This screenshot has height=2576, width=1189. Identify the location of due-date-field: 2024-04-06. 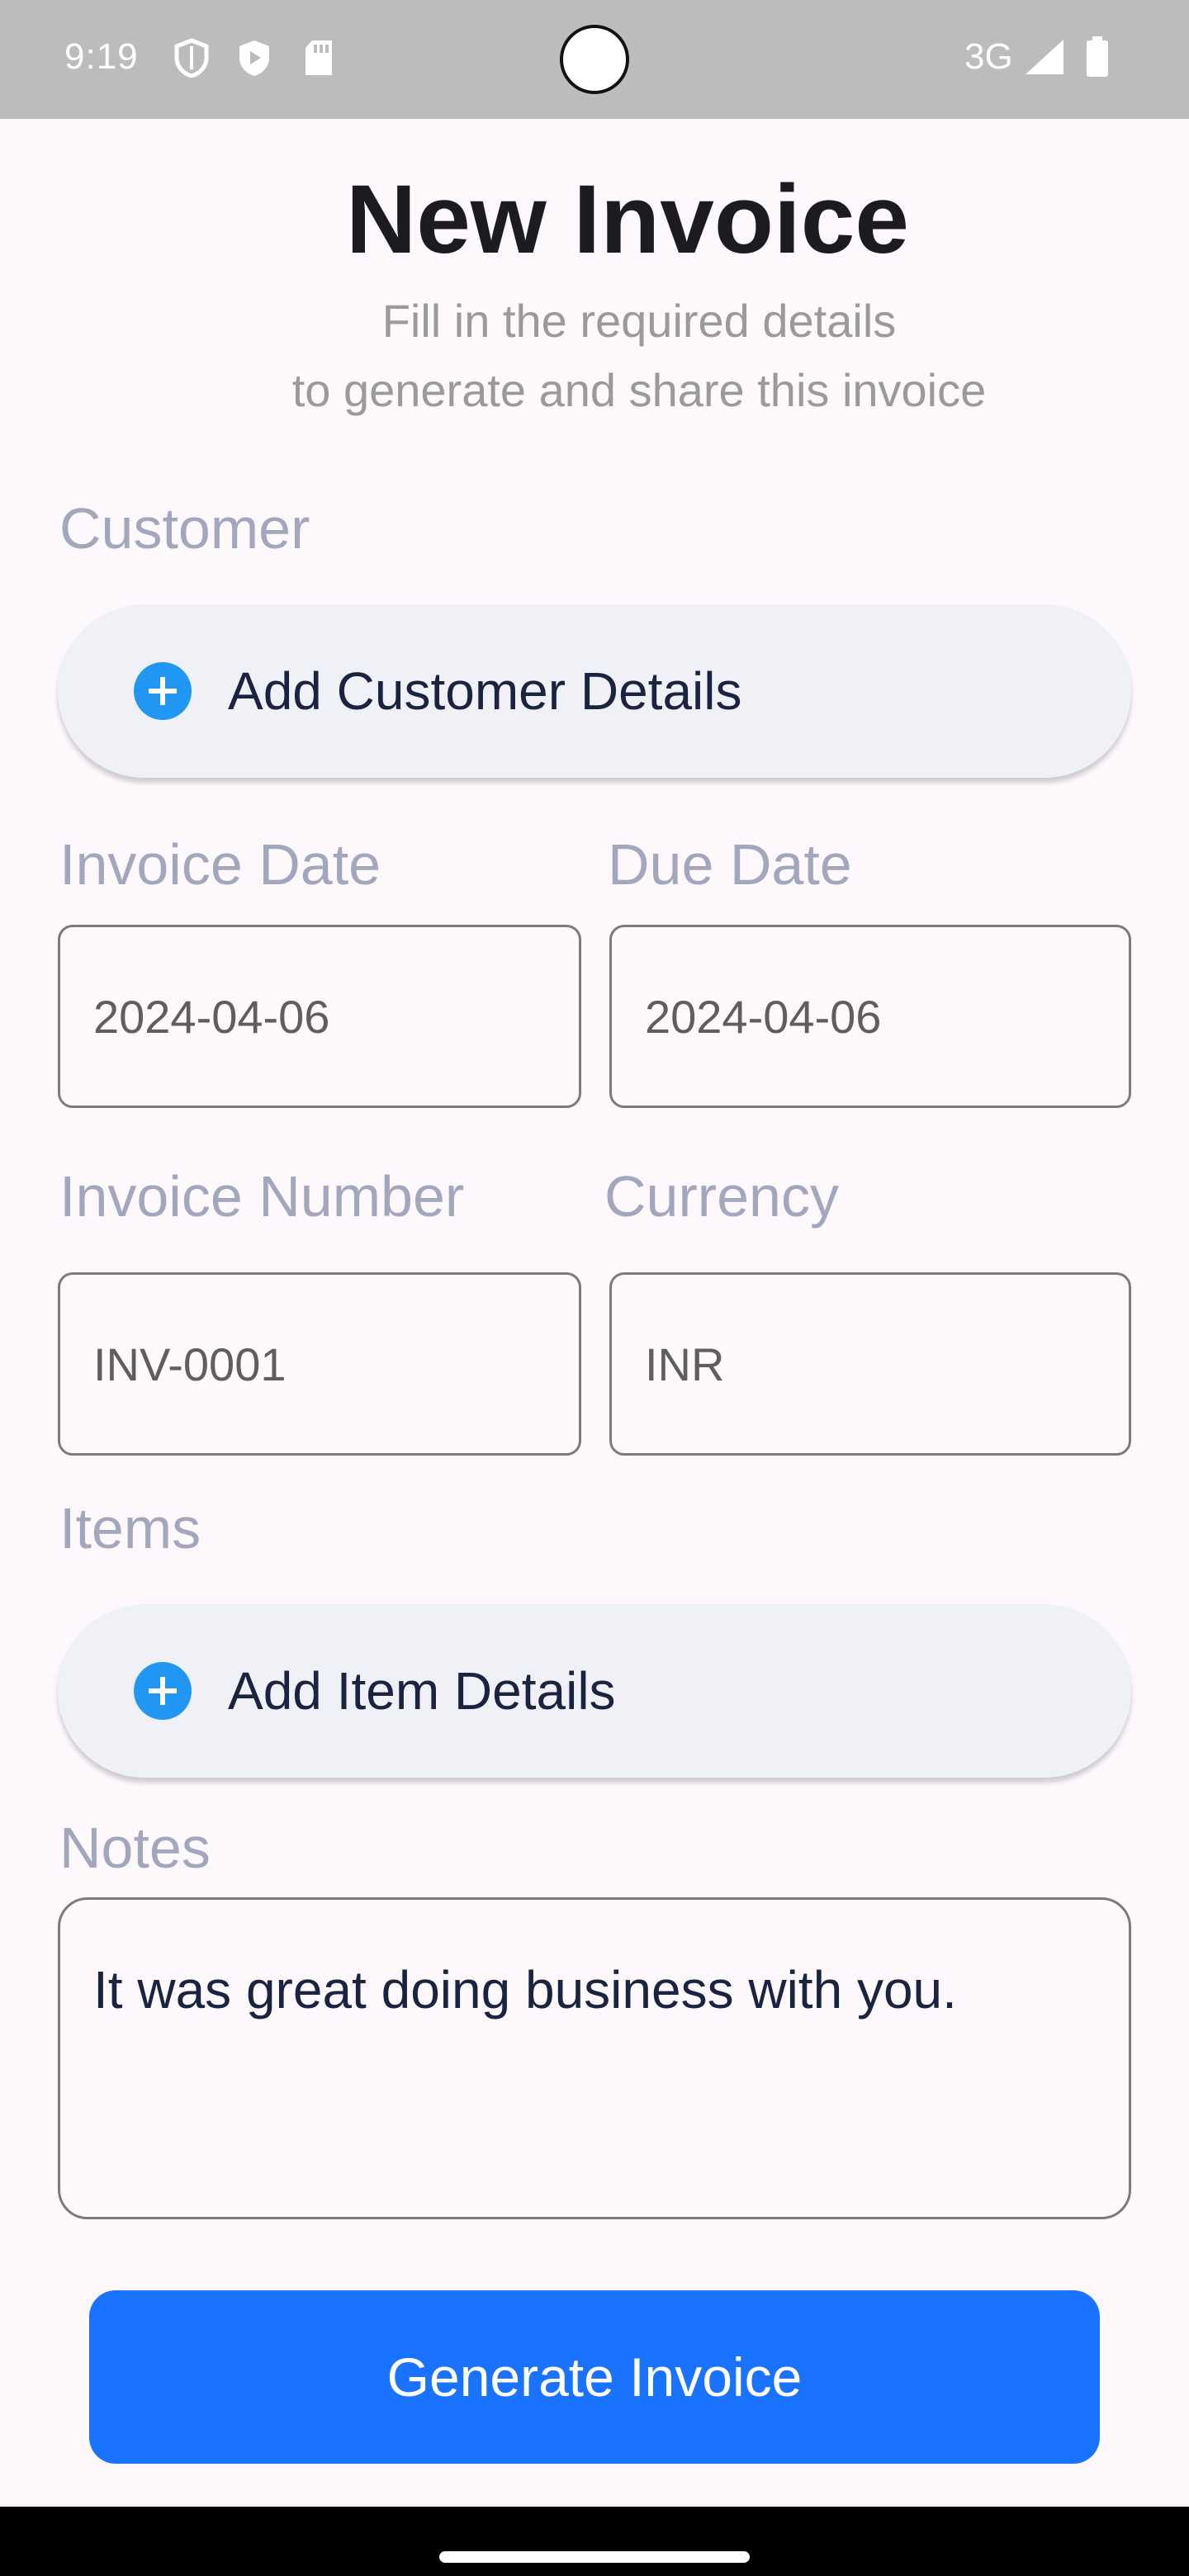
(870, 1016).